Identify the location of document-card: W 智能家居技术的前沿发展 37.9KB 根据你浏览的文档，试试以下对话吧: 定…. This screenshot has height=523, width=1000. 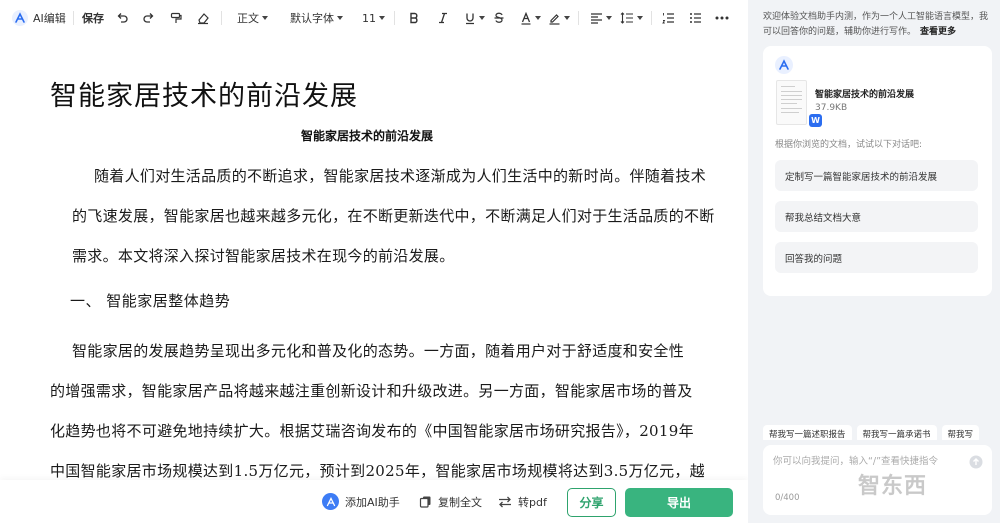
(877, 171).